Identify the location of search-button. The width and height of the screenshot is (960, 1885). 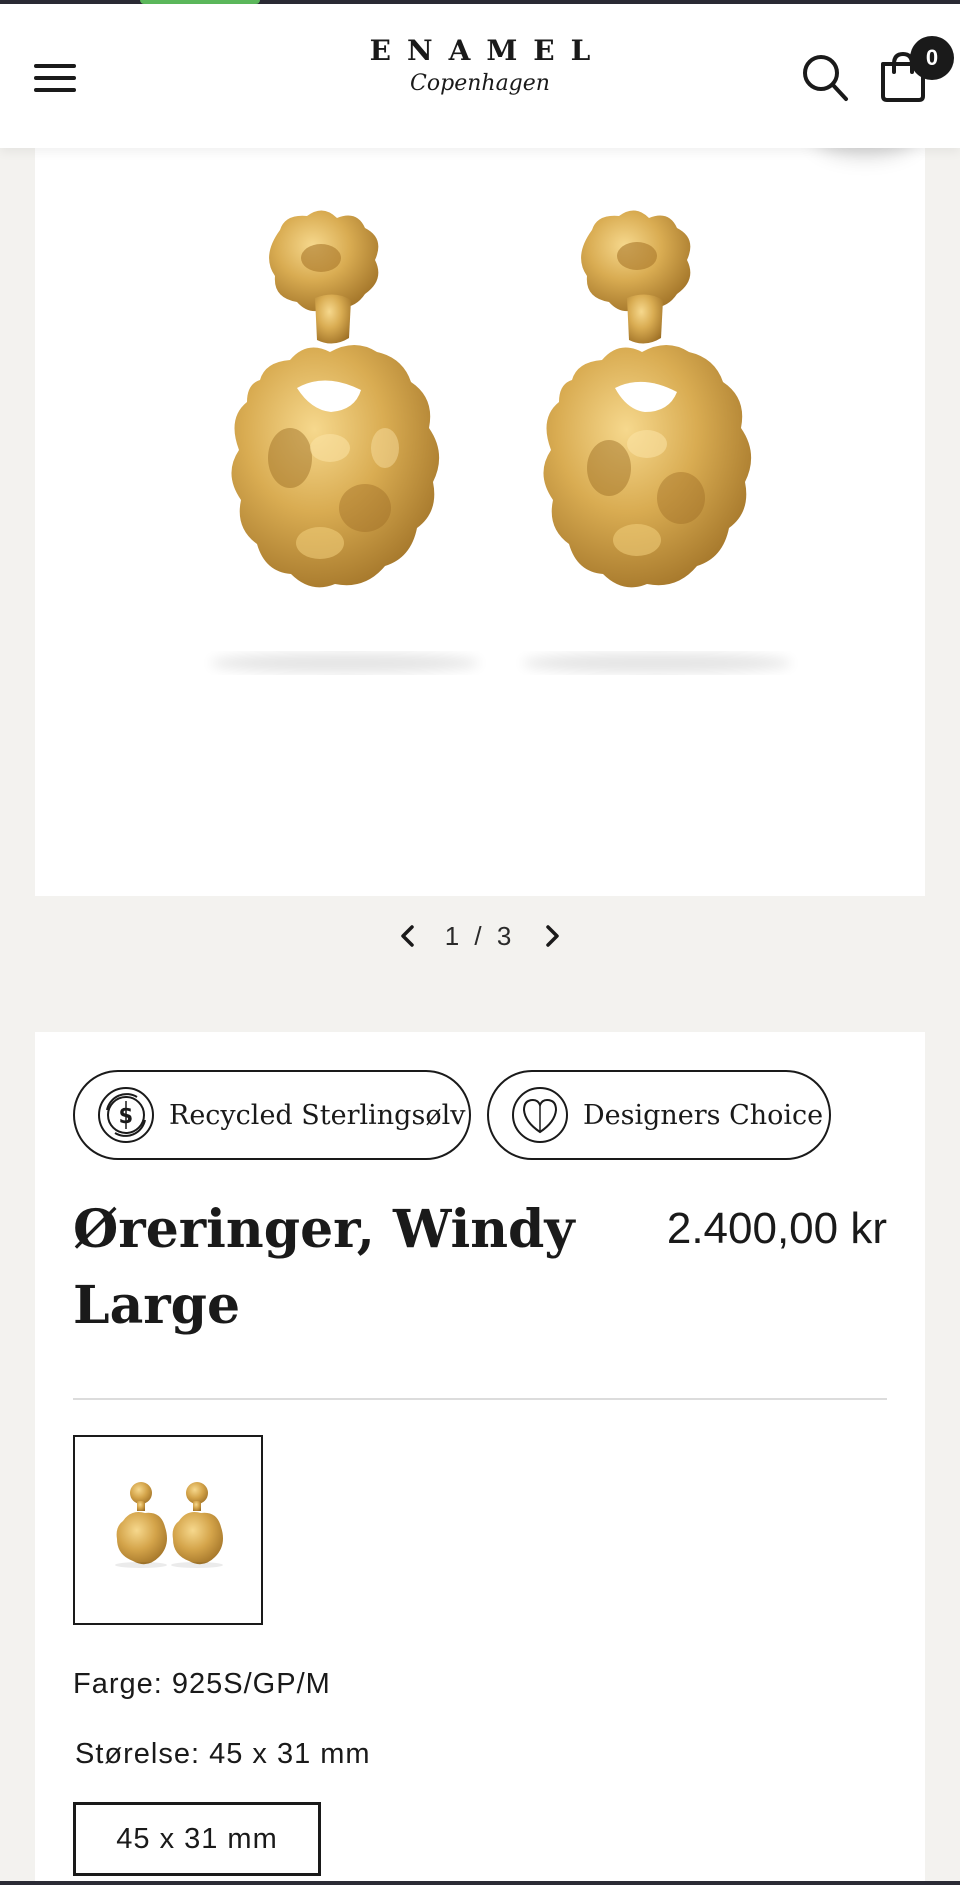
(825, 78).